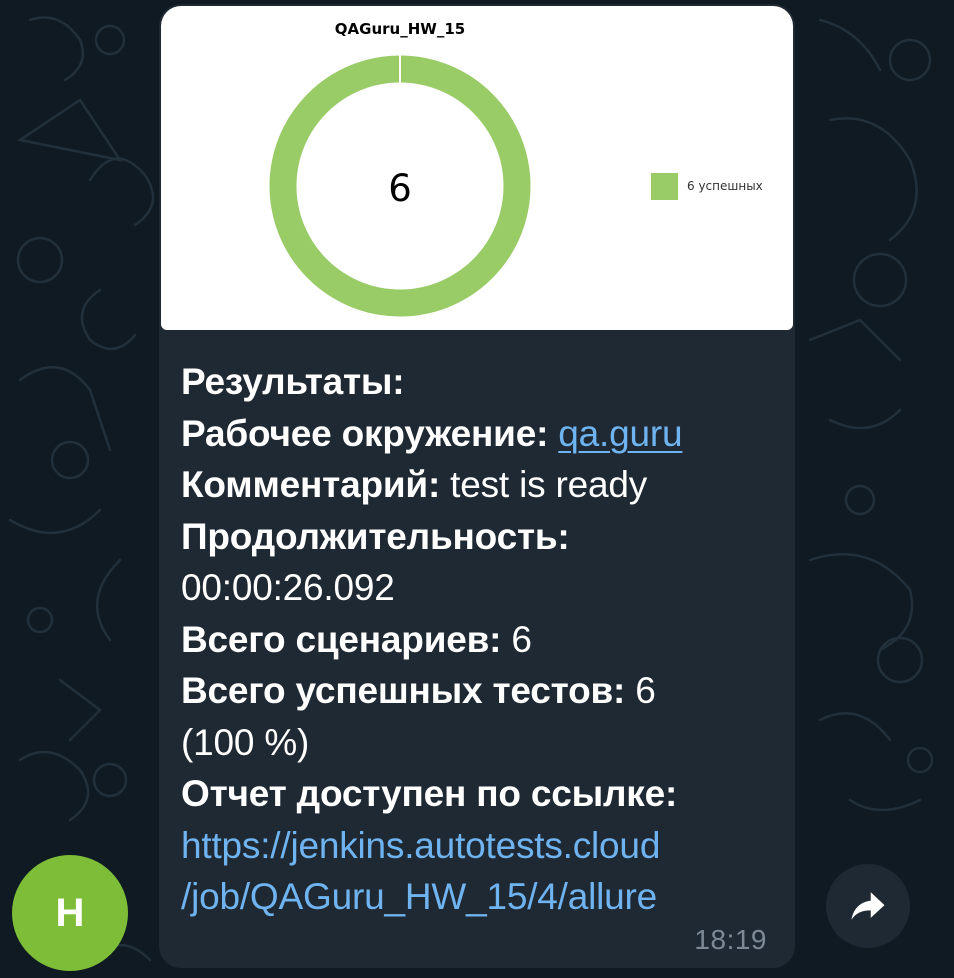 The width and height of the screenshot is (954, 978). I want to click on environment-line: Рабочее окружение: qa.guru, so click(481, 434).